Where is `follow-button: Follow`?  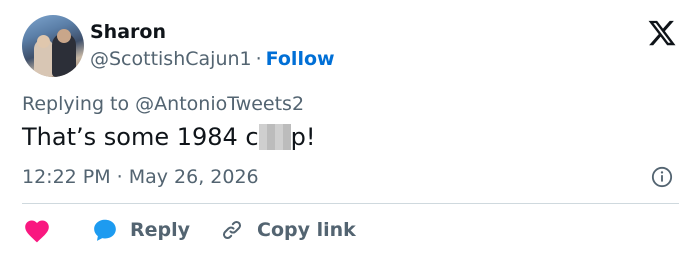
follow-button: Follow is located at coordinates (300, 59).